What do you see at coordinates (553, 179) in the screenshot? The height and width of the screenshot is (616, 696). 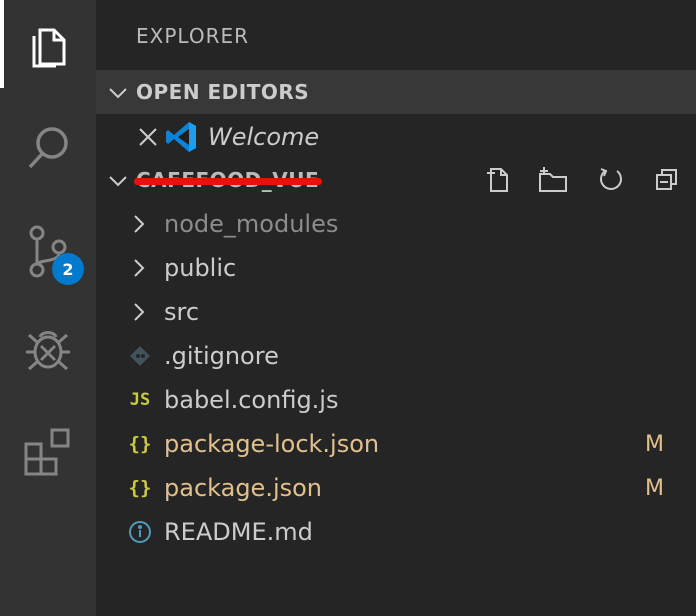 I see `new-folder-icon` at bounding box center [553, 179].